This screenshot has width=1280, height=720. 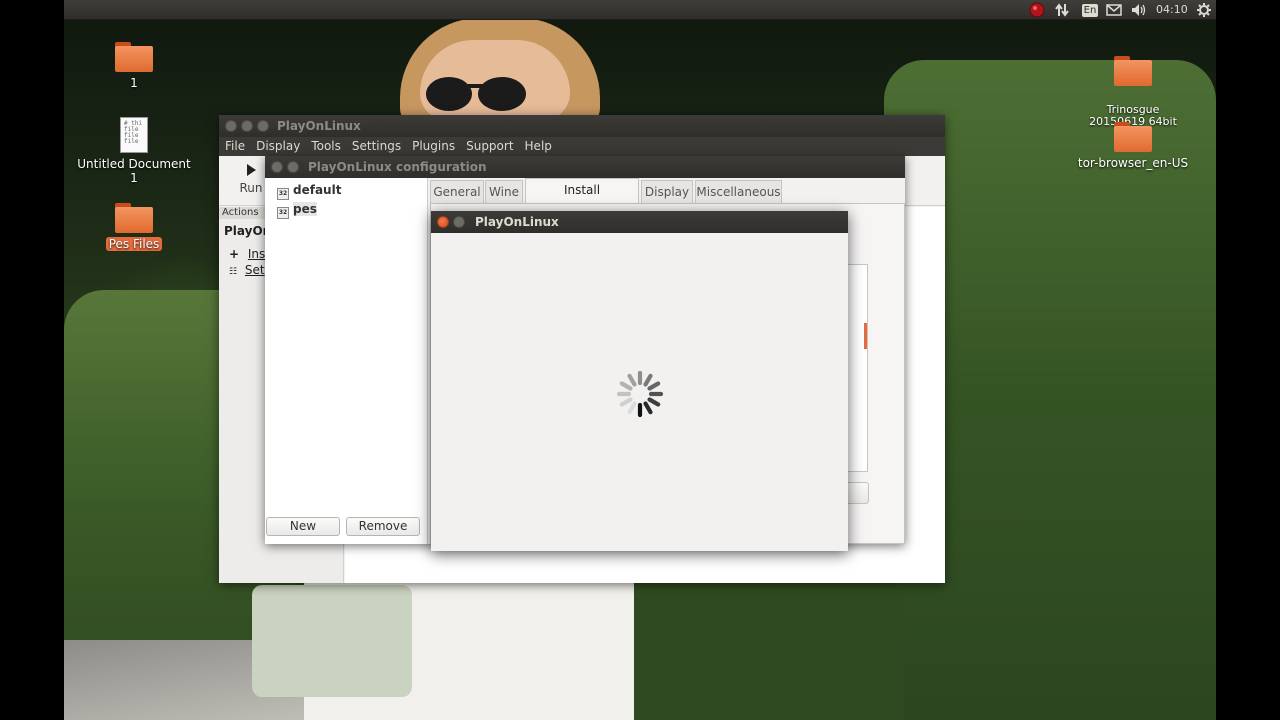 What do you see at coordinates (317, 190) in the screenshot?
I see `prefix-label: default` at bounding box center [317, 190].